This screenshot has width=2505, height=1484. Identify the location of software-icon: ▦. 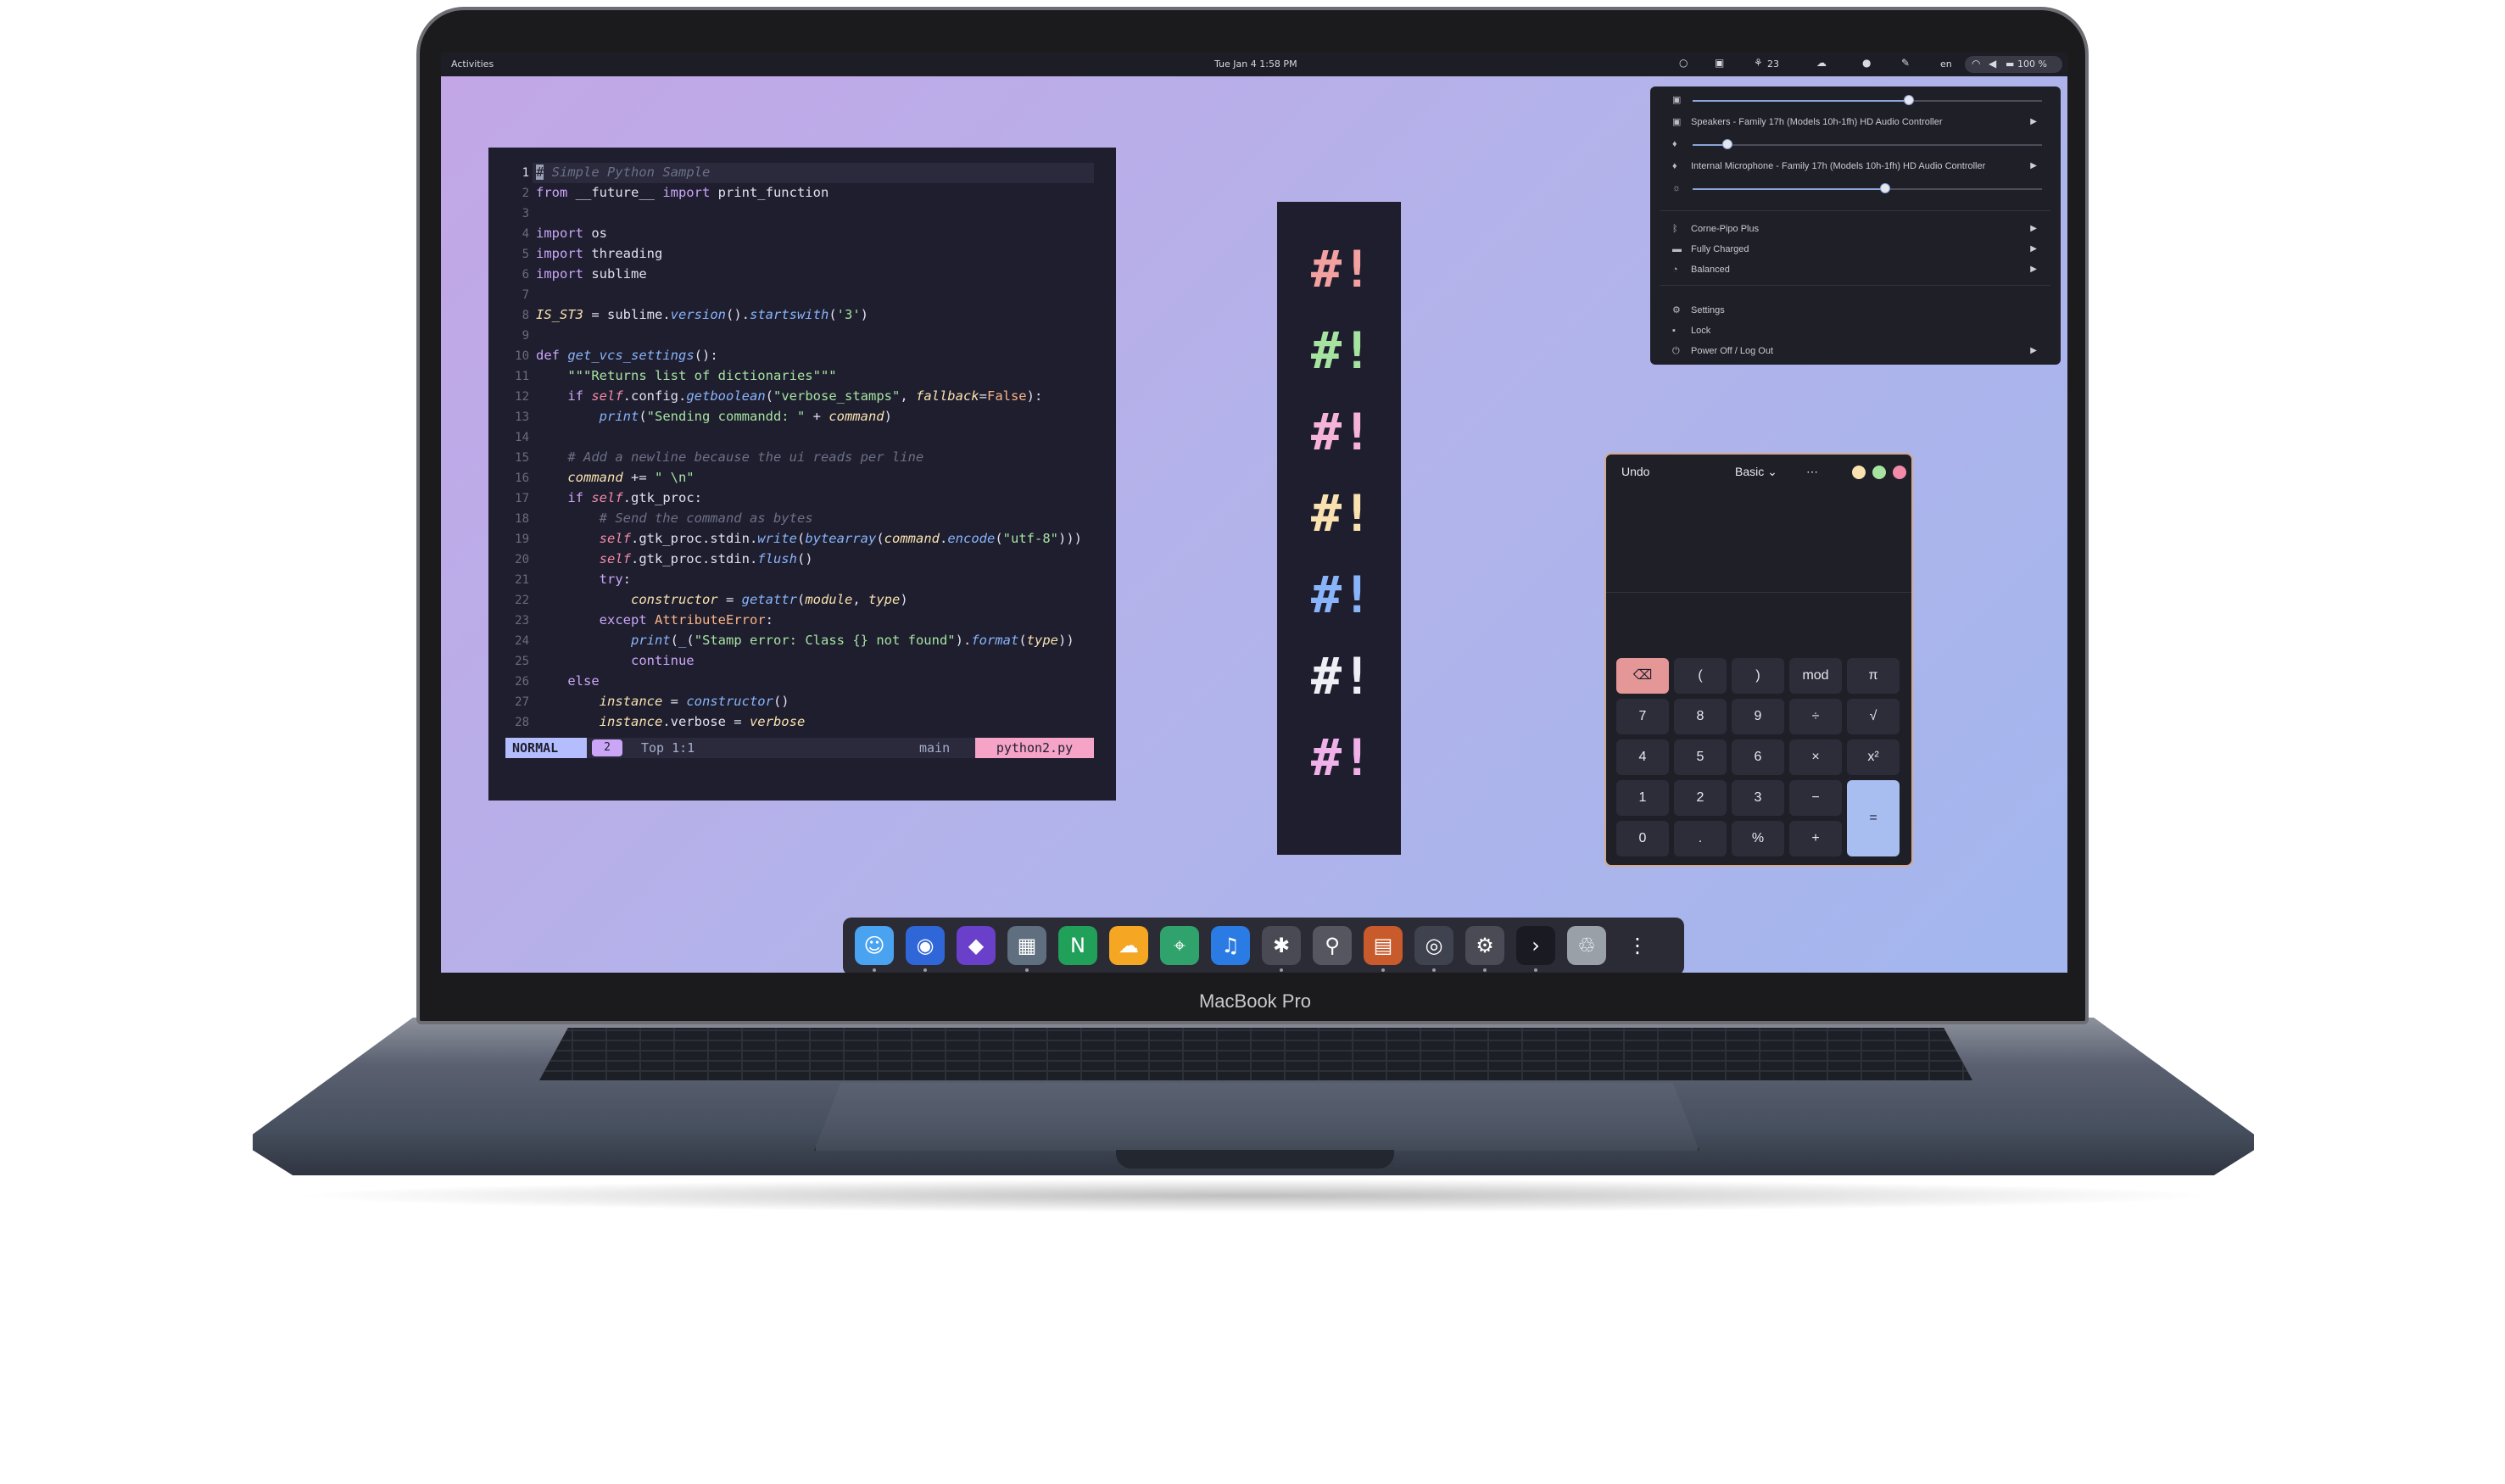
(1026, 945).